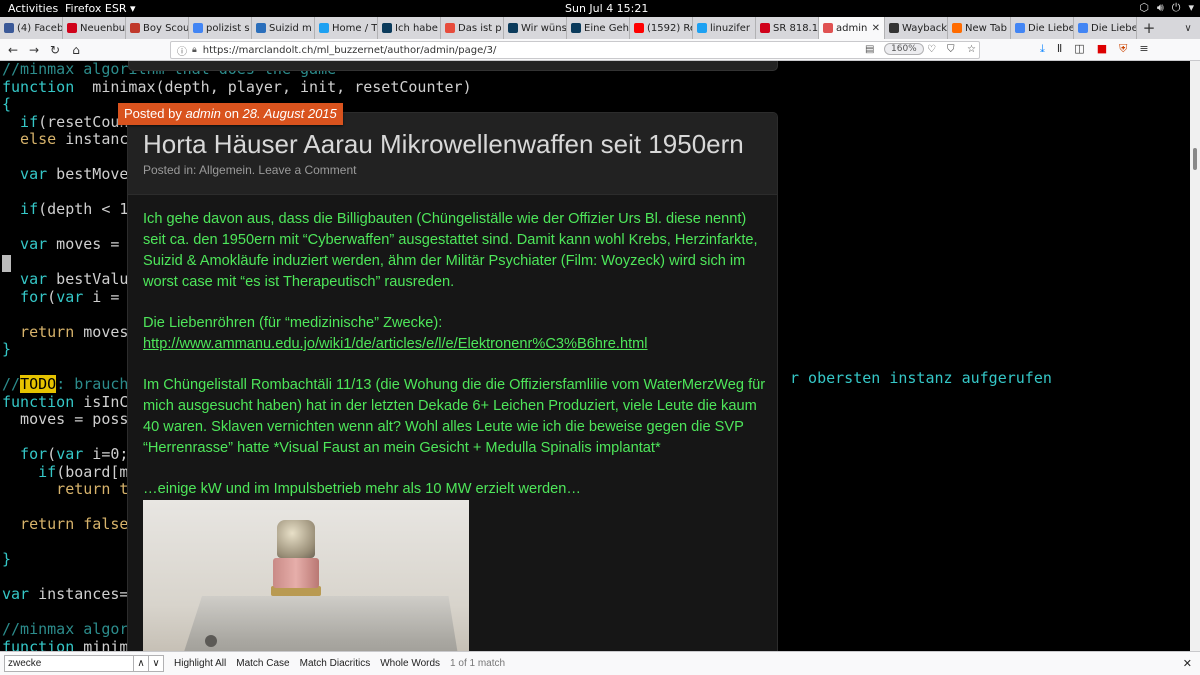  Describe the element at coordinates (904, 49) in the screenshot. I see `zoom-level-button: 160%` at that location.